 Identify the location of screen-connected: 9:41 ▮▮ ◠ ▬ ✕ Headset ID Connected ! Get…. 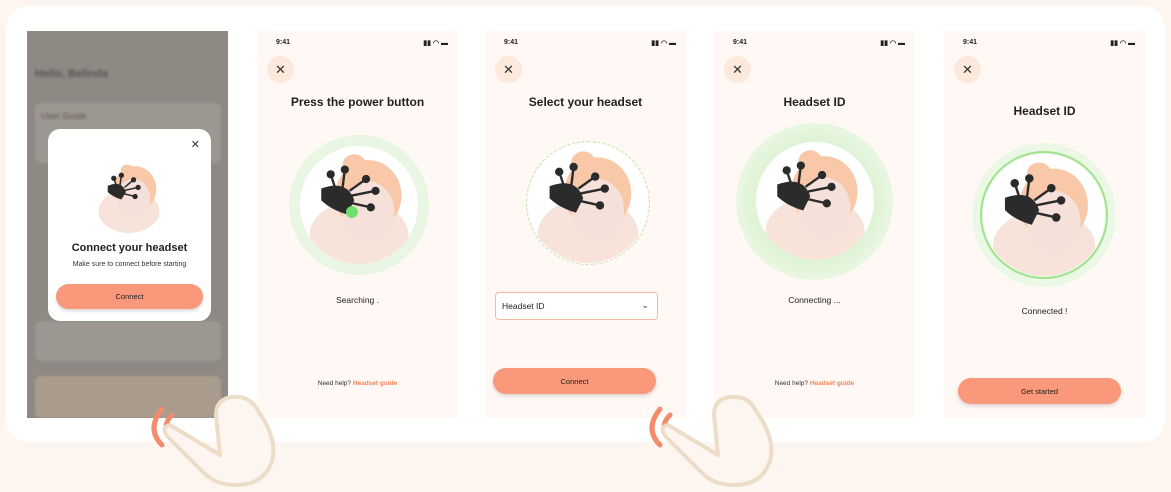
(1044, 224).